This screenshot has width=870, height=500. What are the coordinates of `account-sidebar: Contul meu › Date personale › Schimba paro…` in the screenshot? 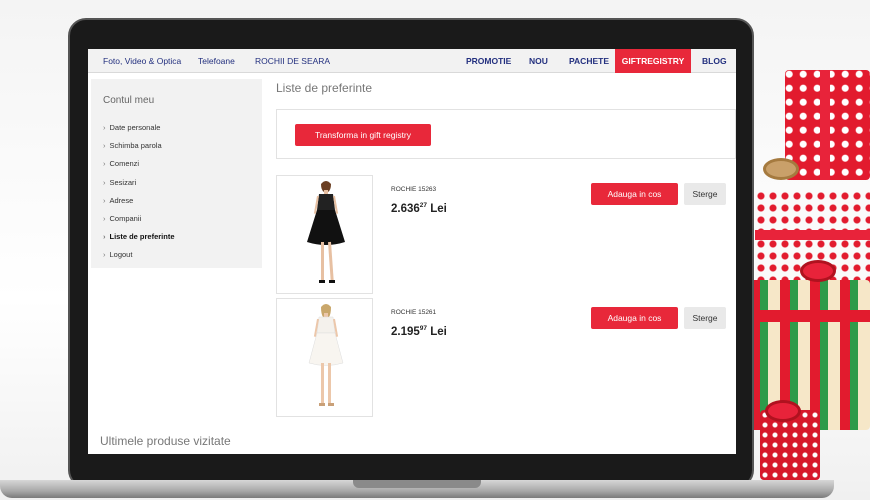 It's located at (176, 173).